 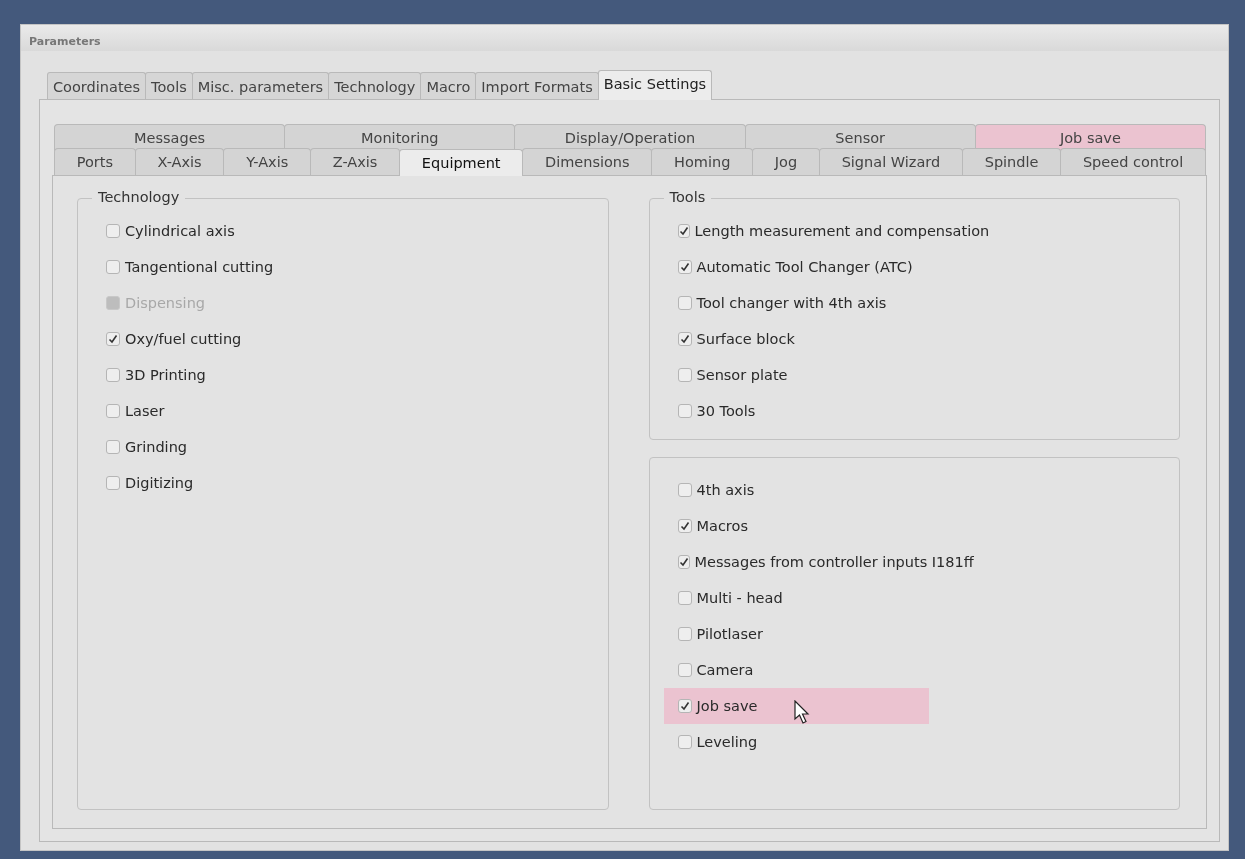 What do you see at coordinates (183, 339) in the screenshot?
I see `checkbox-label: Oxy/fuel cutting` at bounding box center [183, 339].